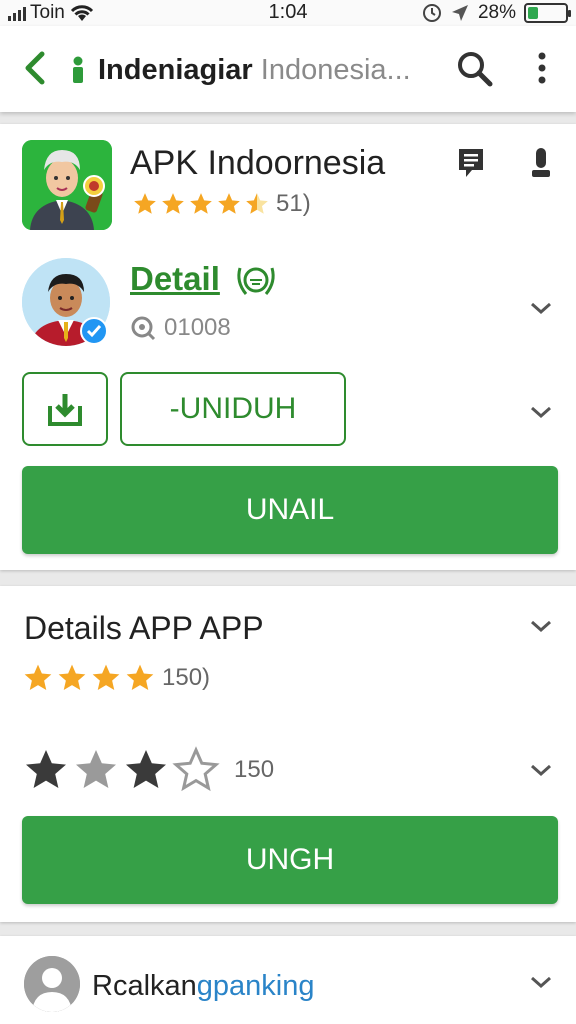 This screenshot has width=576, height=1024. I want to click on message-icon, so click(471, 163).